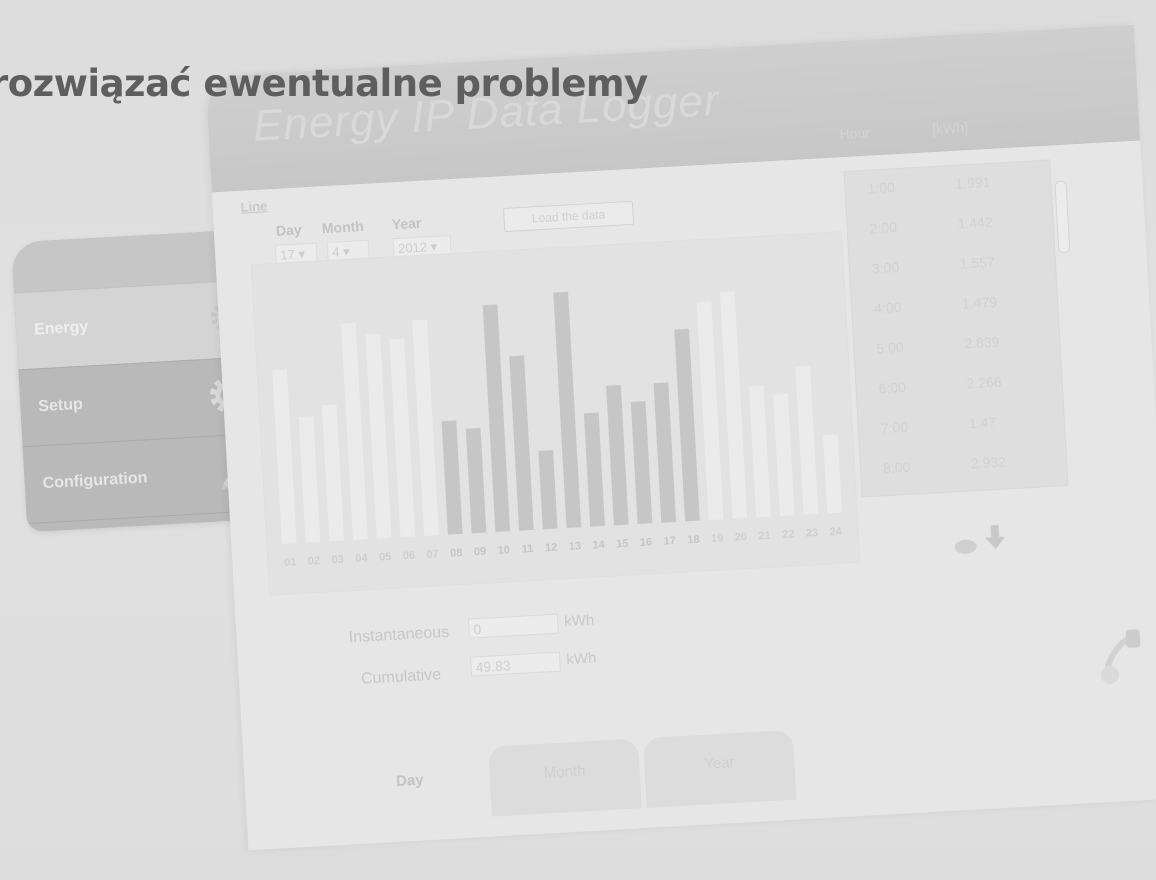 This screenshot has height=880, width=1156. Describe the element at coordinates (836, 532) in the screenshot. I see `x-tick-label: 24` at that location.